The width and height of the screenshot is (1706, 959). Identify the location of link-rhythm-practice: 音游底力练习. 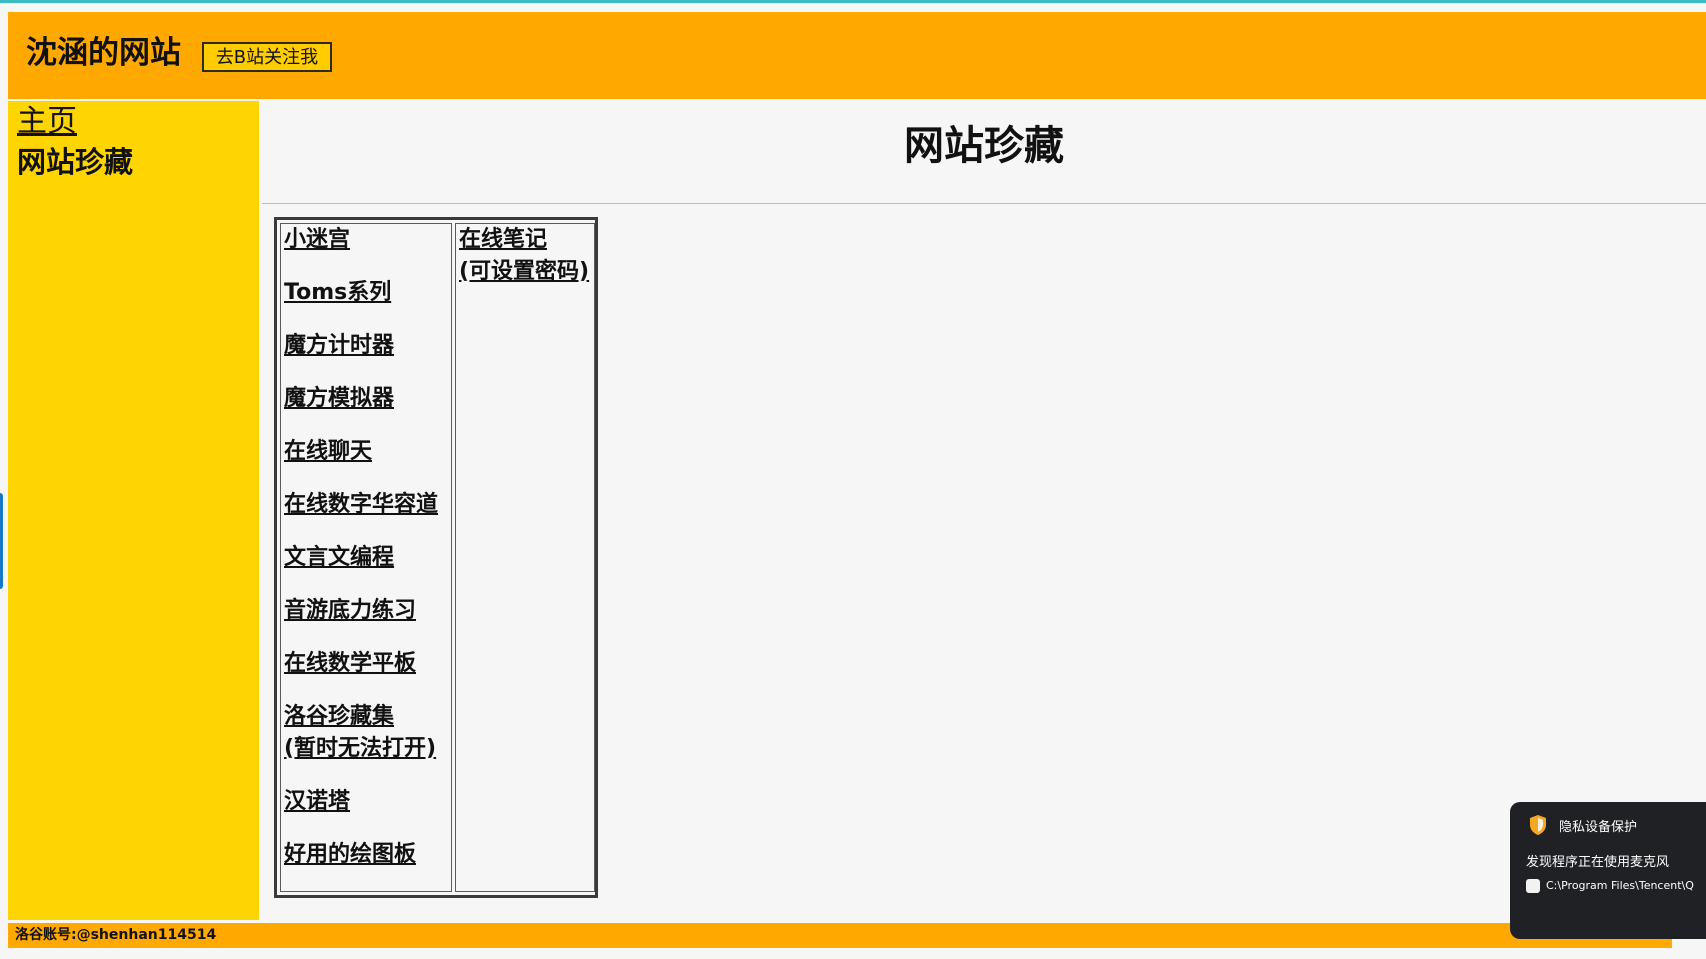
(367, 611).